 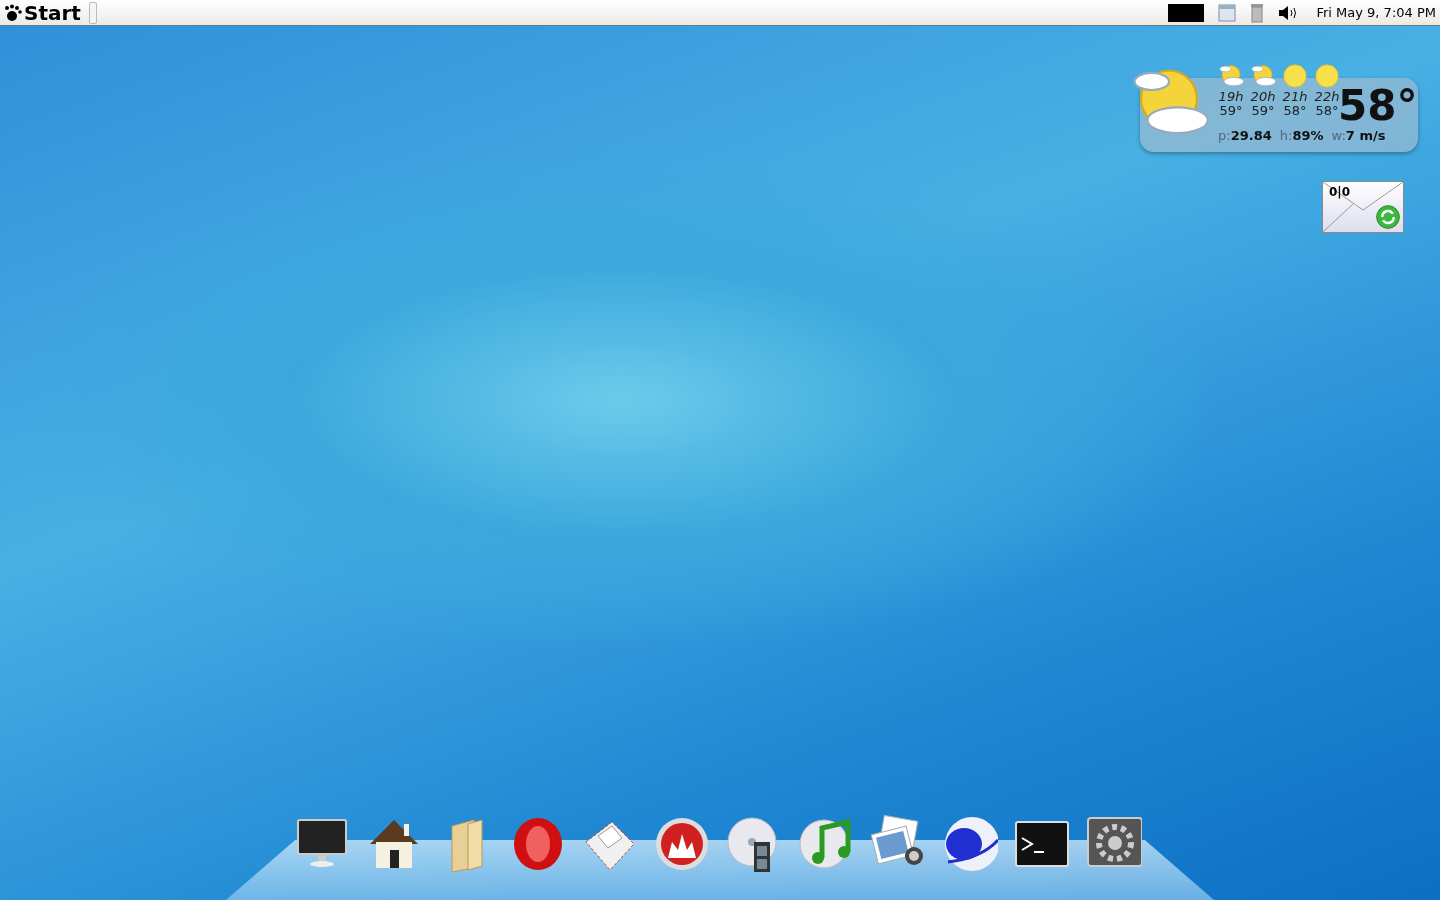 What do you see at coordinates (1340, 192) in the screenshot?
I see `mail-count: 0|0` at bounding box center [1340, 192].